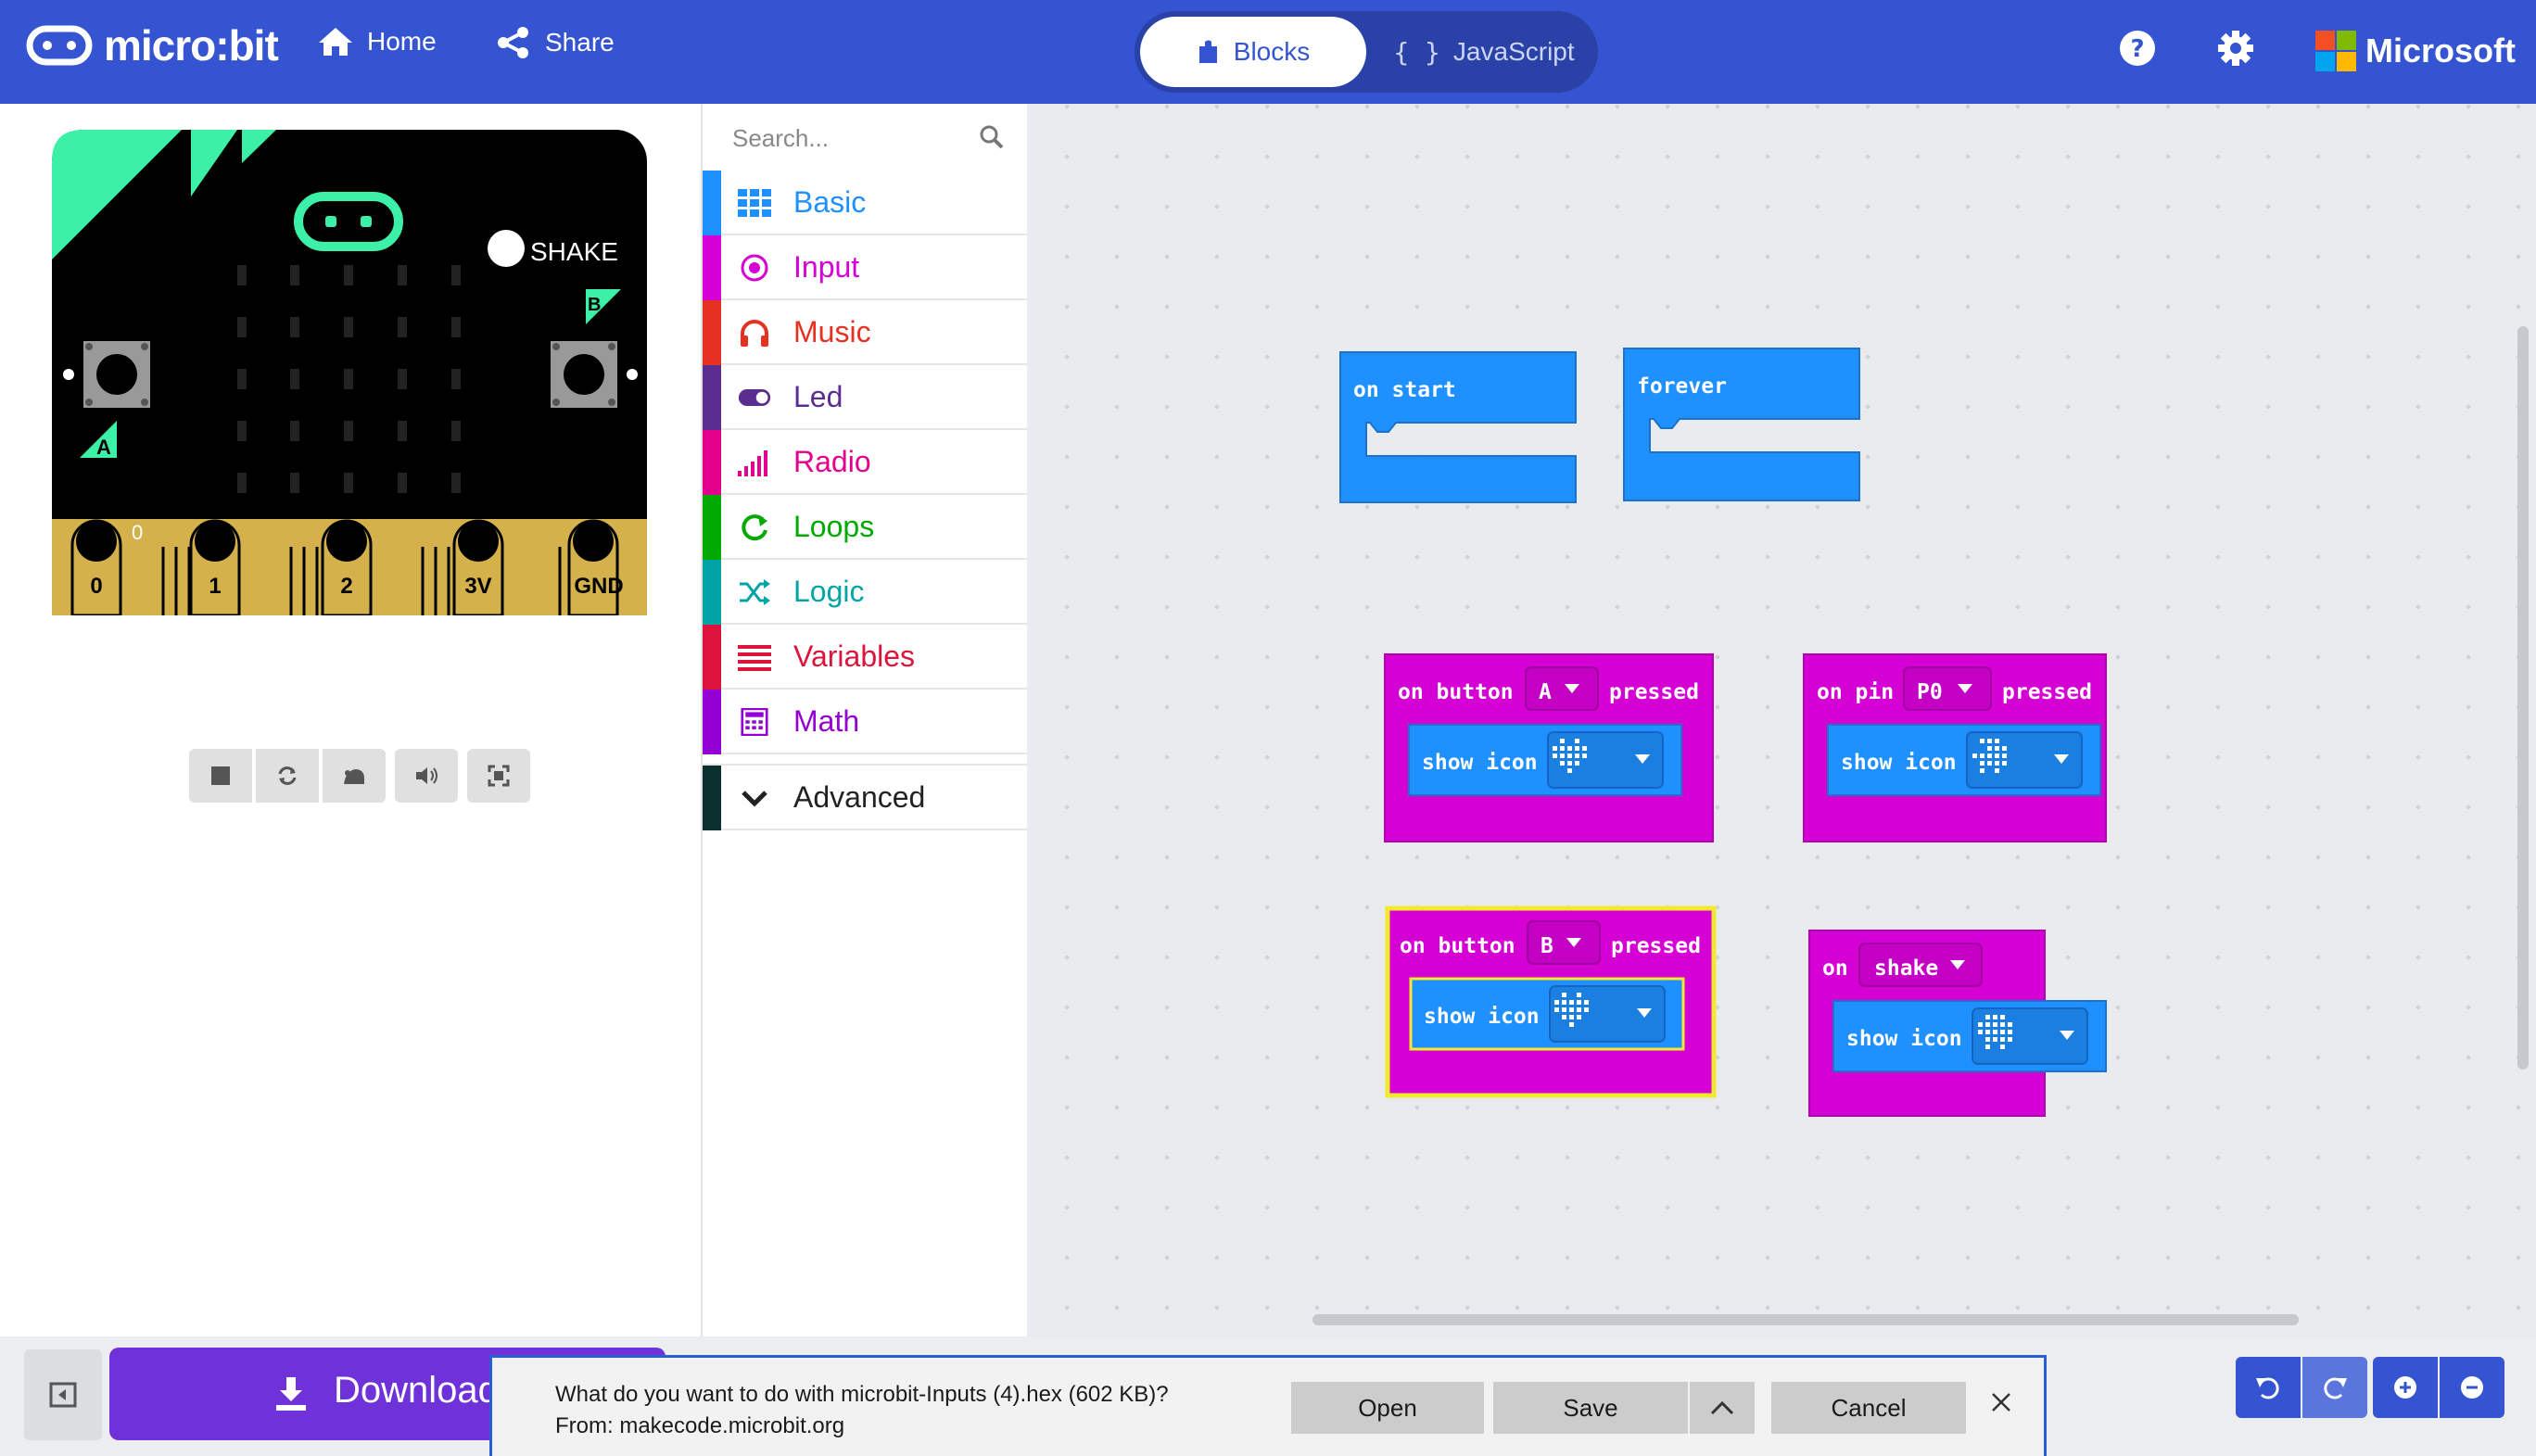 Image resolution: width=2536 pixels, height=1456 pixels. Describe the element at coordinates (826, 267) in the screenshot. I see `category-label: Input` at that location.